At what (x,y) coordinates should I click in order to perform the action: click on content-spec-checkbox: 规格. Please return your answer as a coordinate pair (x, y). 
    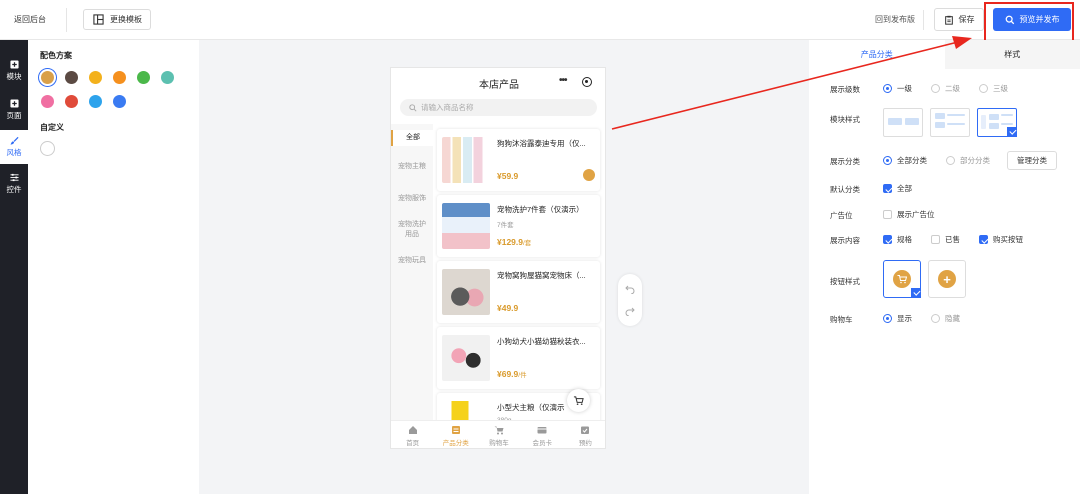
    Looking at the image, I should click on (897, 239).